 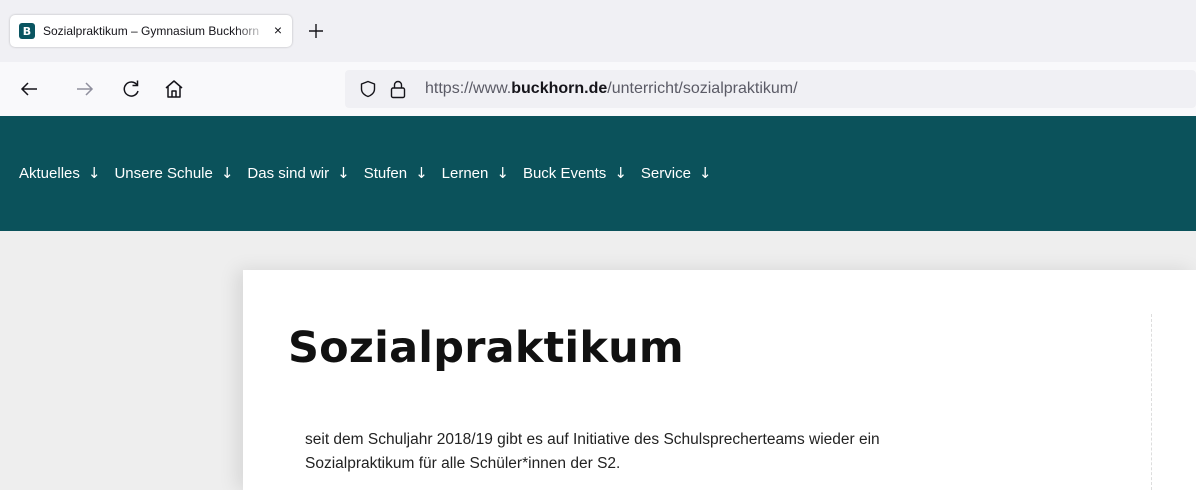 What do you see at coordinates (288, 173) in the screenshot?
I see `menu-item-label: Das sind wir` at bounding box center [288, 173].